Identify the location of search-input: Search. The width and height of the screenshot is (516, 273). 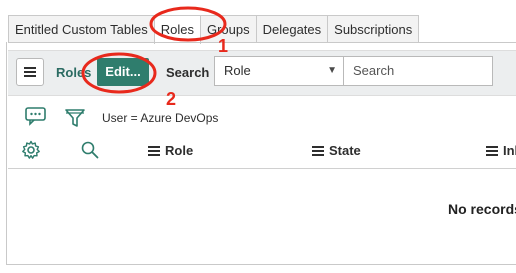
(418, 71).